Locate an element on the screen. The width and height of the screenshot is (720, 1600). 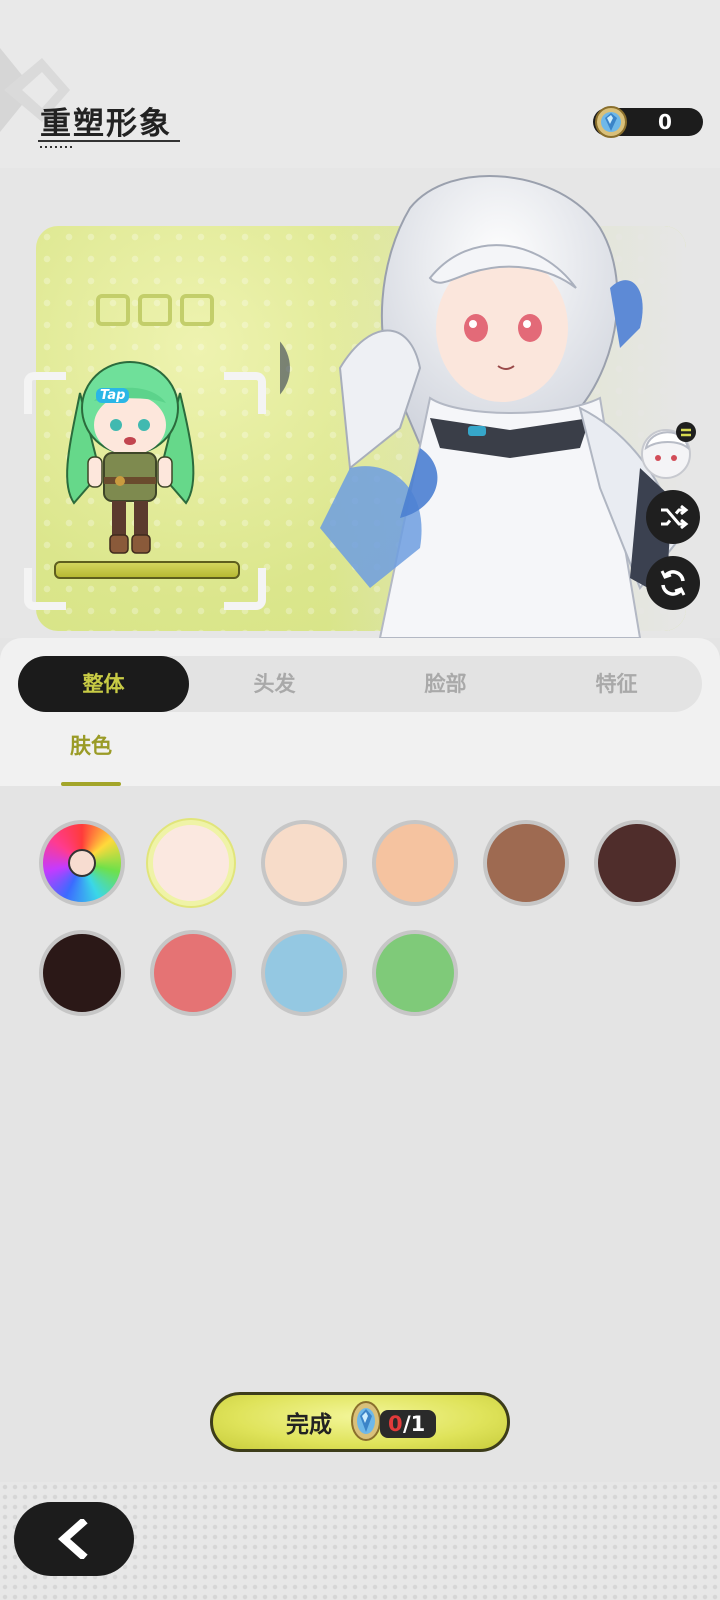
tap-hint-label: Tap is located at coordinates (113, 395).